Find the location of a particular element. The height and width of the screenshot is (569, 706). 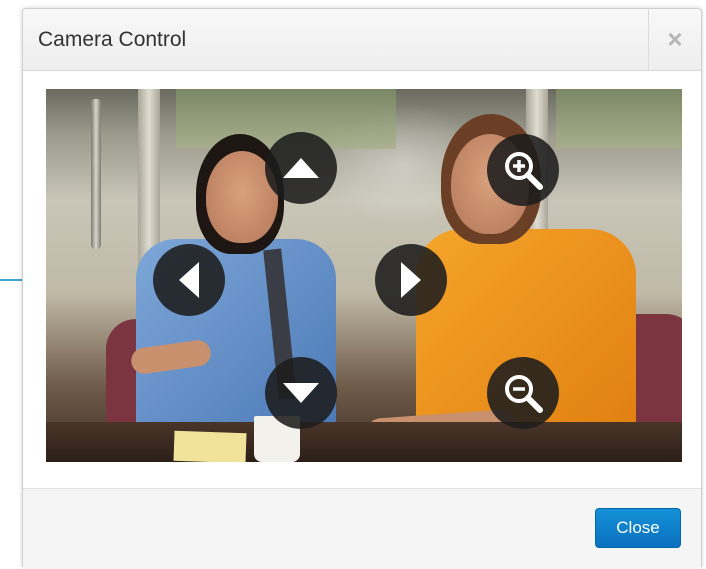

pan-down-button is located at coordinates (301, 393).